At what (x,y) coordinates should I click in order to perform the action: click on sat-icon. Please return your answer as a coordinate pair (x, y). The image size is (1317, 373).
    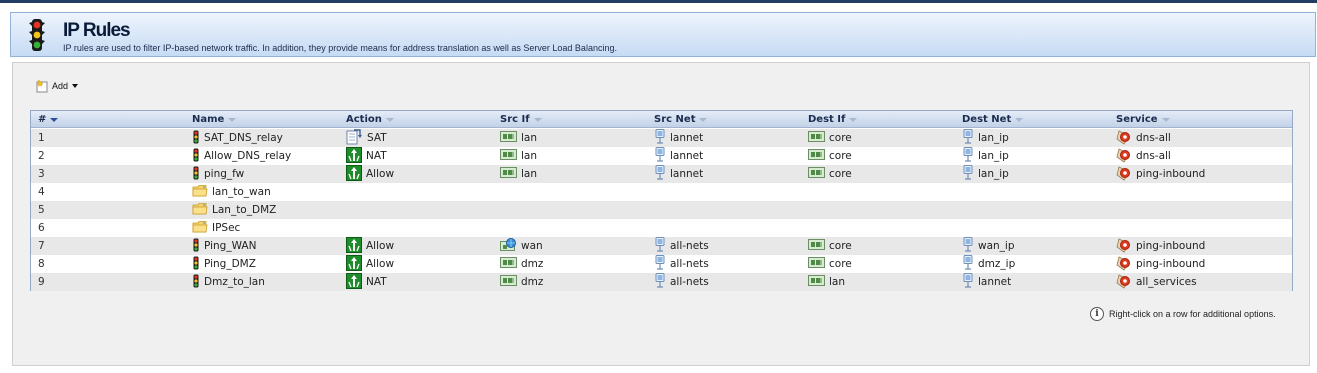
    Looking at the image, I should click on (354, 138).